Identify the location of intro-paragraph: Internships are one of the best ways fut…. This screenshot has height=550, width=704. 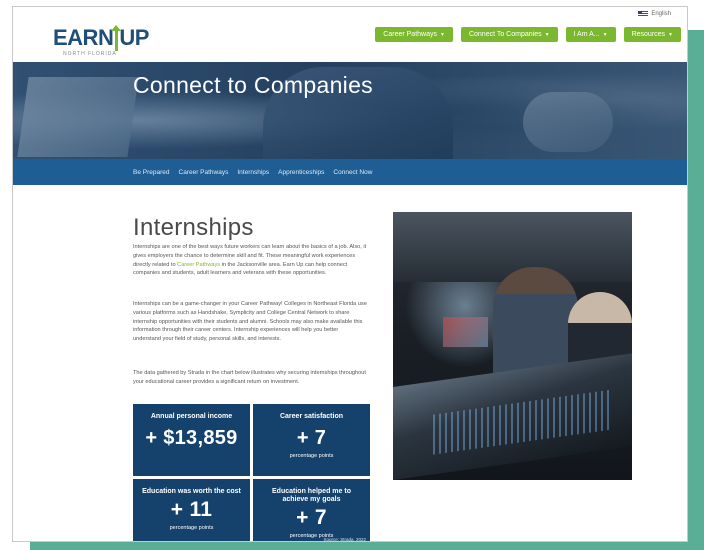
(250, 260).